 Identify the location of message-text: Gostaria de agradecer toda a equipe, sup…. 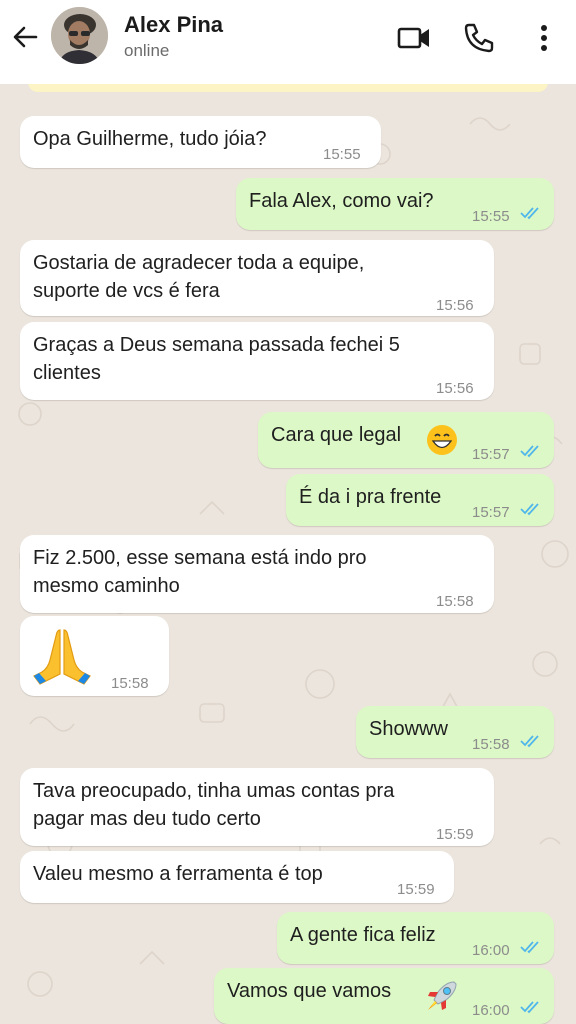
(199, 277).